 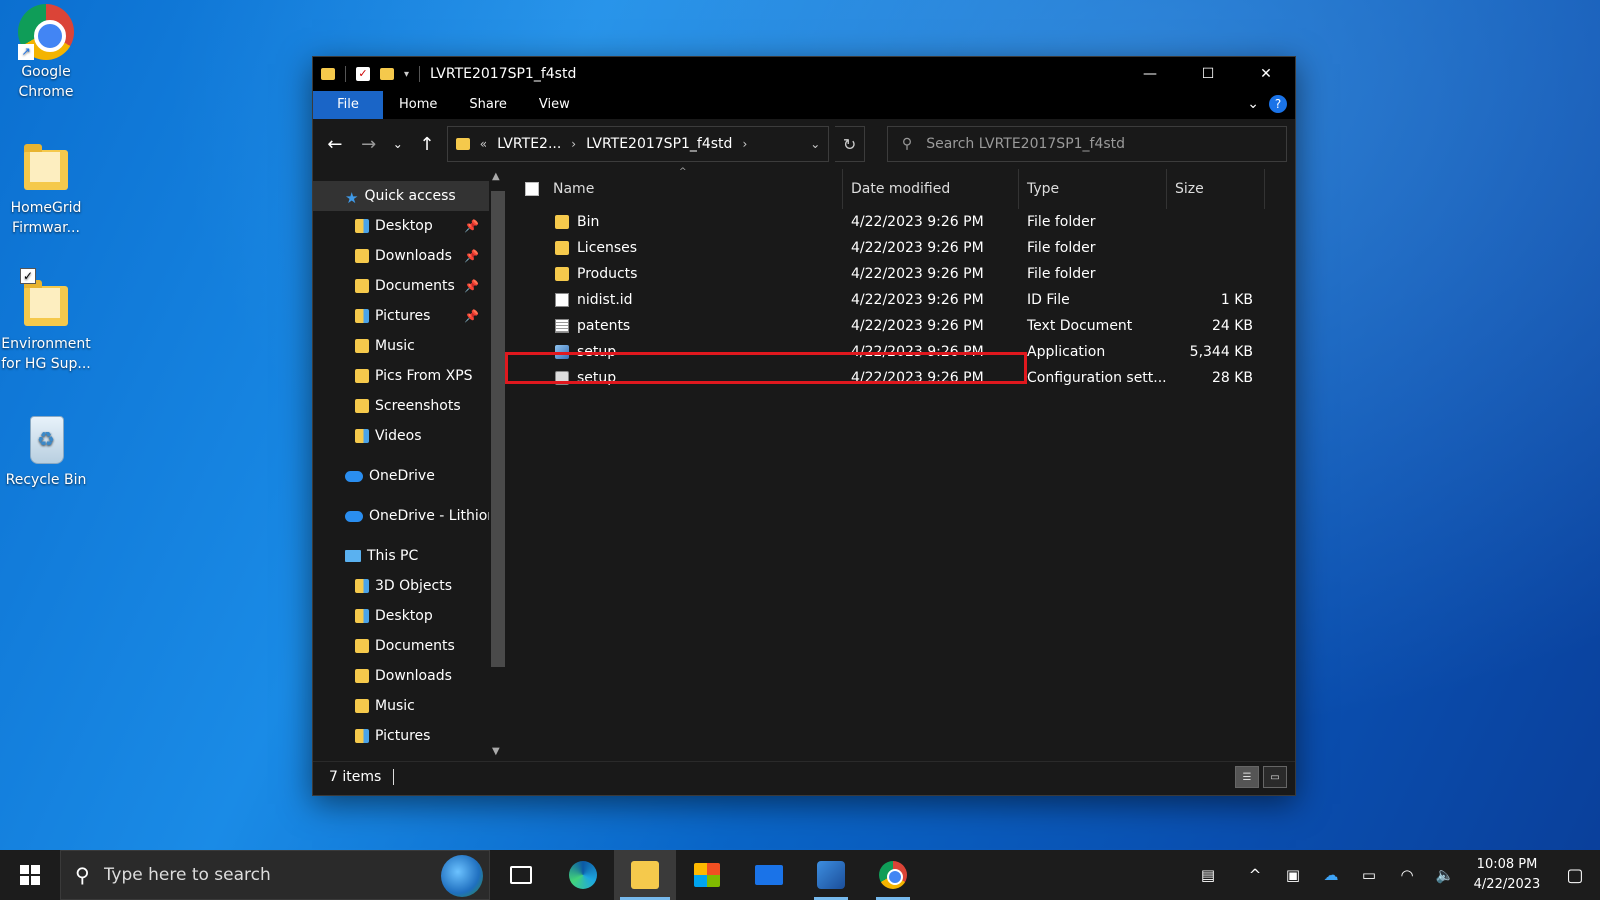 What do you see at coordinates (410, 196) in the screenshot?
I see `nav-quick-access: ★ Quick access` at bounding box center [410, 196].